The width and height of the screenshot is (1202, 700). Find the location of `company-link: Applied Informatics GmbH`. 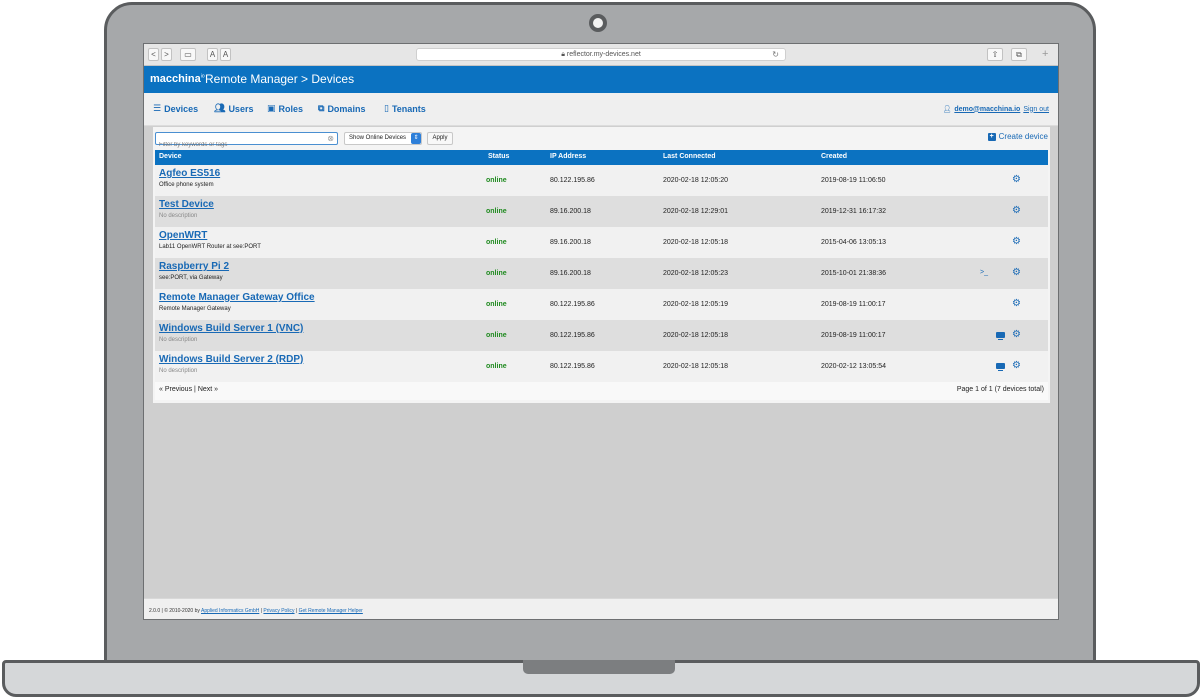

company-link: Applied Informatics GmbH is located at coordinates (230, 611).